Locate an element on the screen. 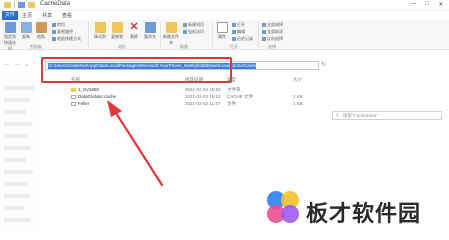  copy-to-button: 复制到 is located at coordinates (117, 31).